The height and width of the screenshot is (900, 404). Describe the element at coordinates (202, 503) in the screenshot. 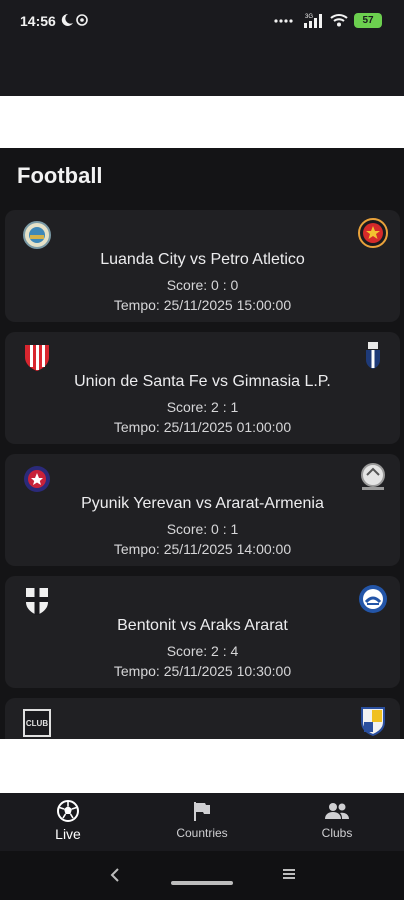

I see `match-title: Pyunik Yerevan vs Ararat-Armenia` at that location.